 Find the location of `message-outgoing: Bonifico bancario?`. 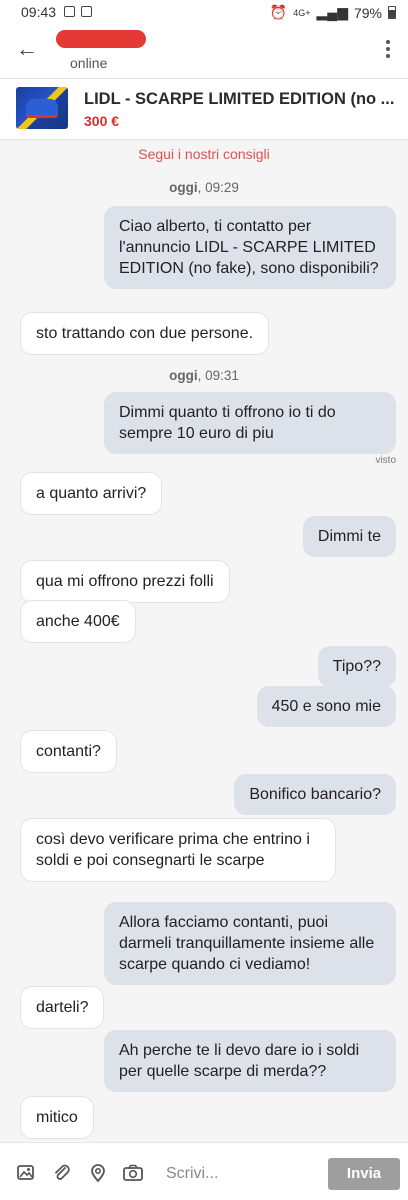

message-outgoing: Bonifico bancario? is located at coordinates (315, 794).